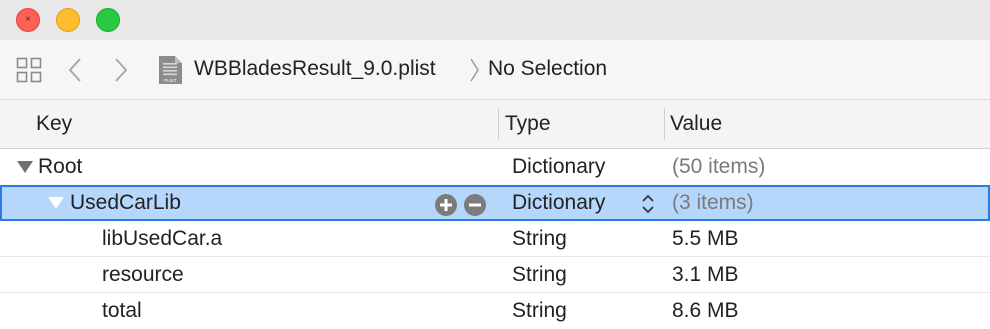 Image resolution: width=990 pixels, height=329 pixels. What do you see at coordinates (122, 310) in the screenshot?
I see `row-key: total` at bounding box center [122, 310].